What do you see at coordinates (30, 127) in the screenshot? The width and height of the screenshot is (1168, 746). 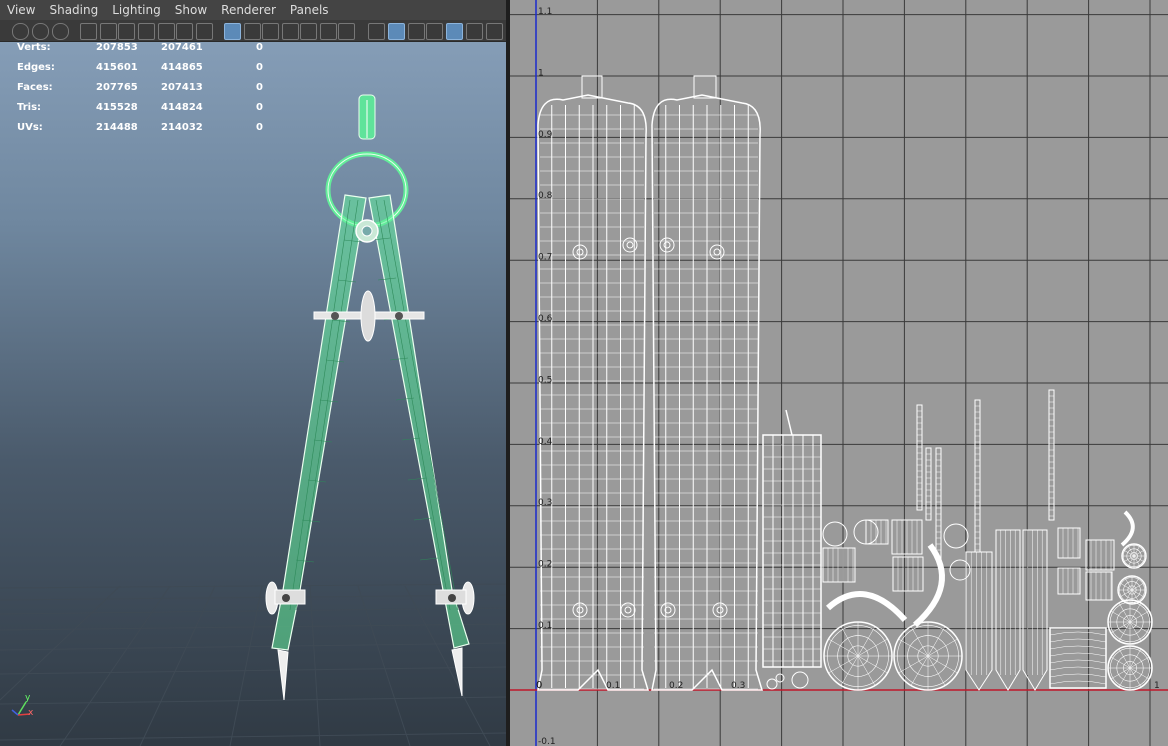 I see `hud-label: UVs:` at bounding box center [30, 127].